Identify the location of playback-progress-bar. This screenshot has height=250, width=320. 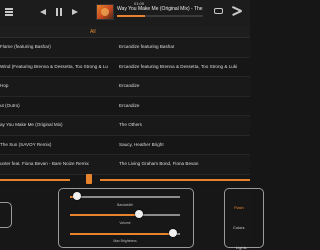
(160, 16).